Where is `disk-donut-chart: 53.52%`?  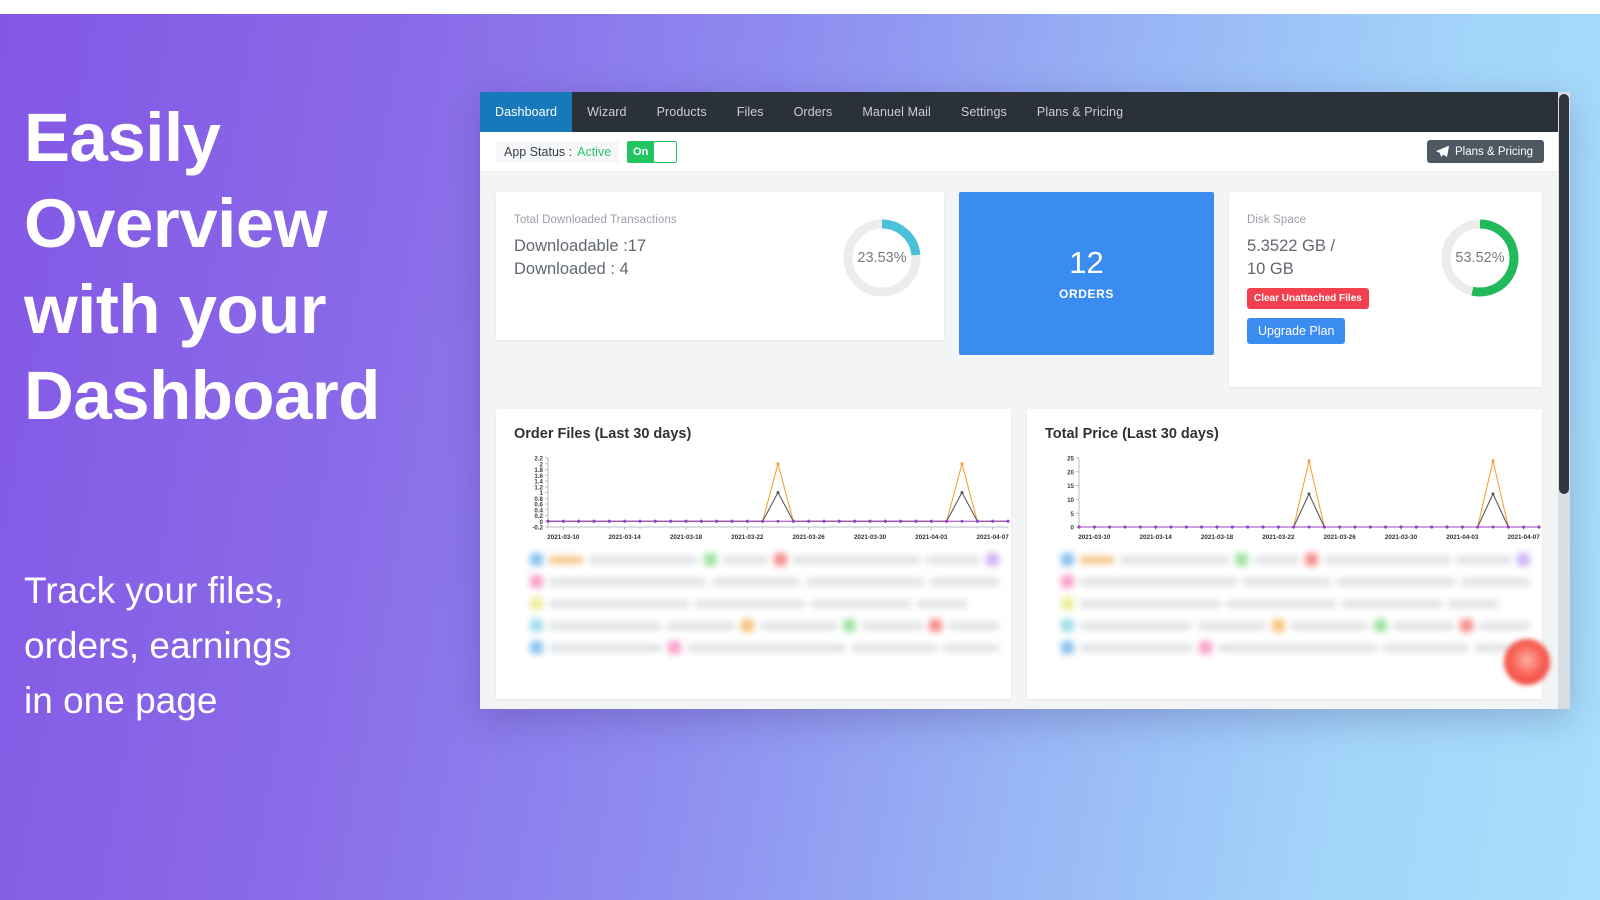
disk-donut-chart: 53.52% is located at coordinates (1480, 258).